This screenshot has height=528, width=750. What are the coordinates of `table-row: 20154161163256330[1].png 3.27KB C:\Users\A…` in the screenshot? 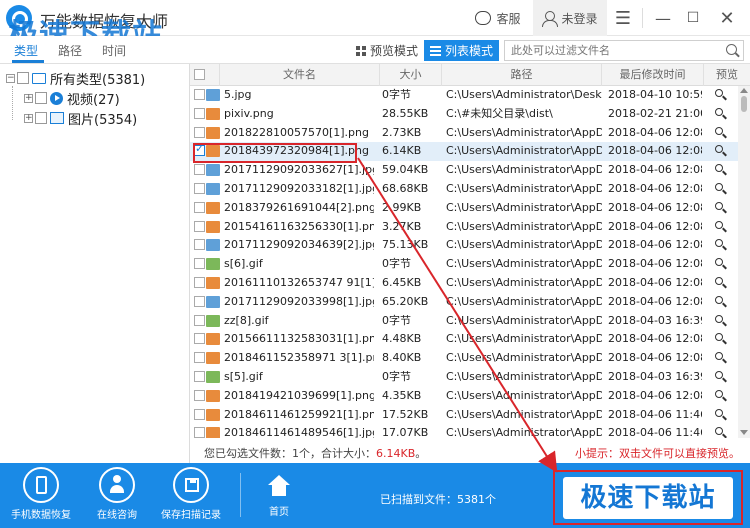 It's located at (464, 227).